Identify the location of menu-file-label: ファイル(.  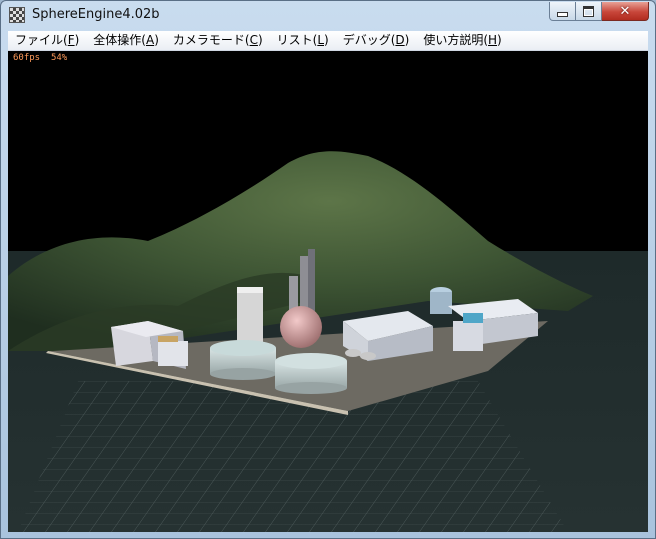
(41, 40).